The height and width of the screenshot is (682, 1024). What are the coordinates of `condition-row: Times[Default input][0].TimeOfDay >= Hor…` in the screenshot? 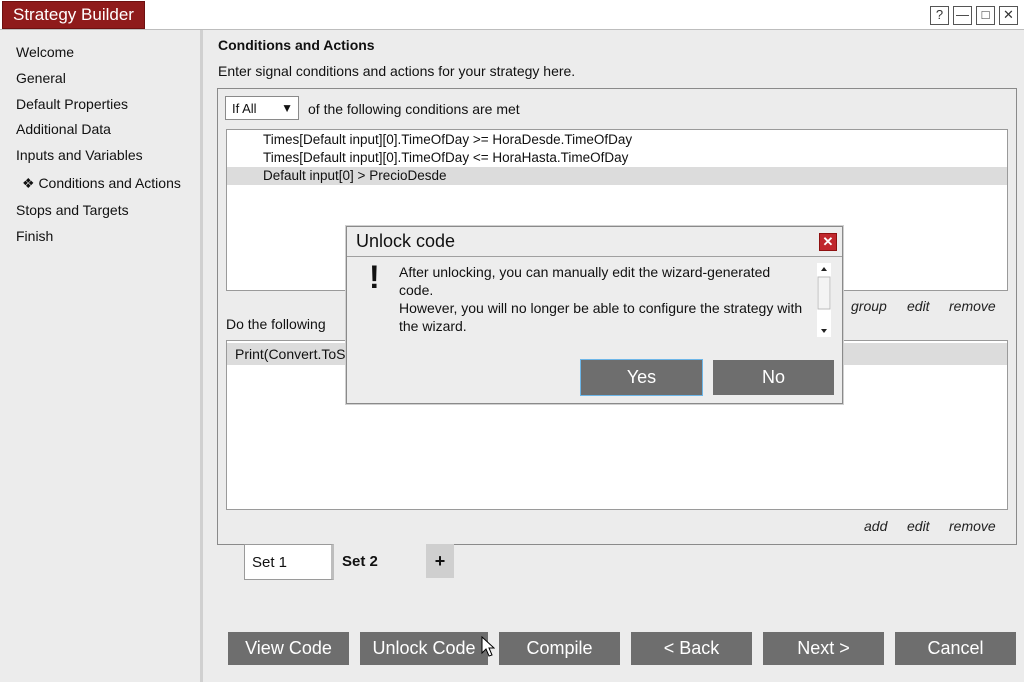 It's located at (617, 140).